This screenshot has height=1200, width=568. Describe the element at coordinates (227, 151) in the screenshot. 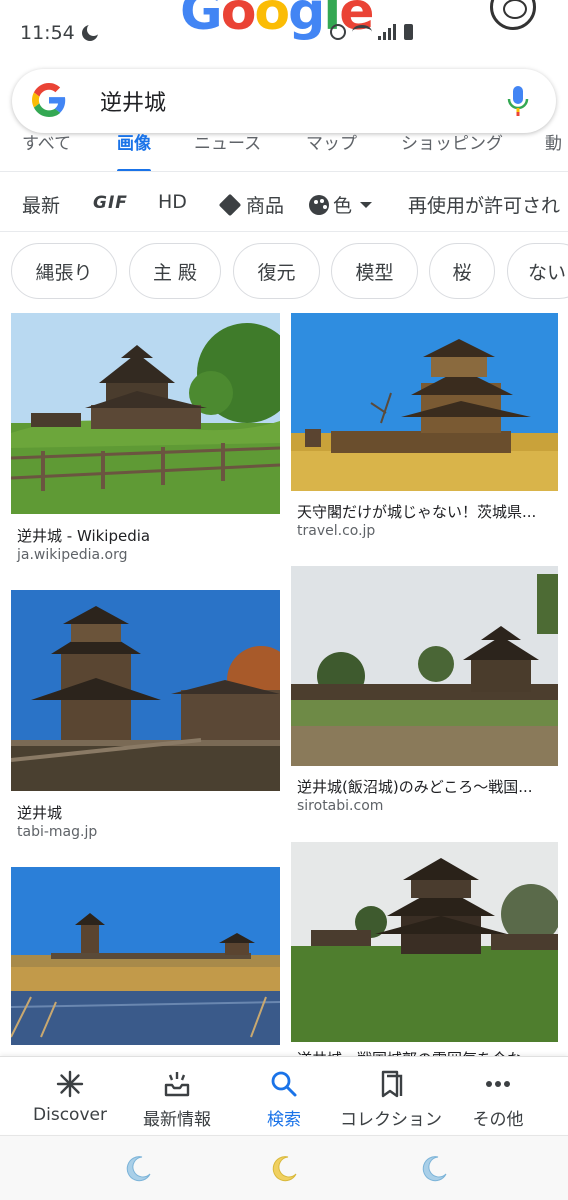

I see `tab-news: ニュース` at that location.